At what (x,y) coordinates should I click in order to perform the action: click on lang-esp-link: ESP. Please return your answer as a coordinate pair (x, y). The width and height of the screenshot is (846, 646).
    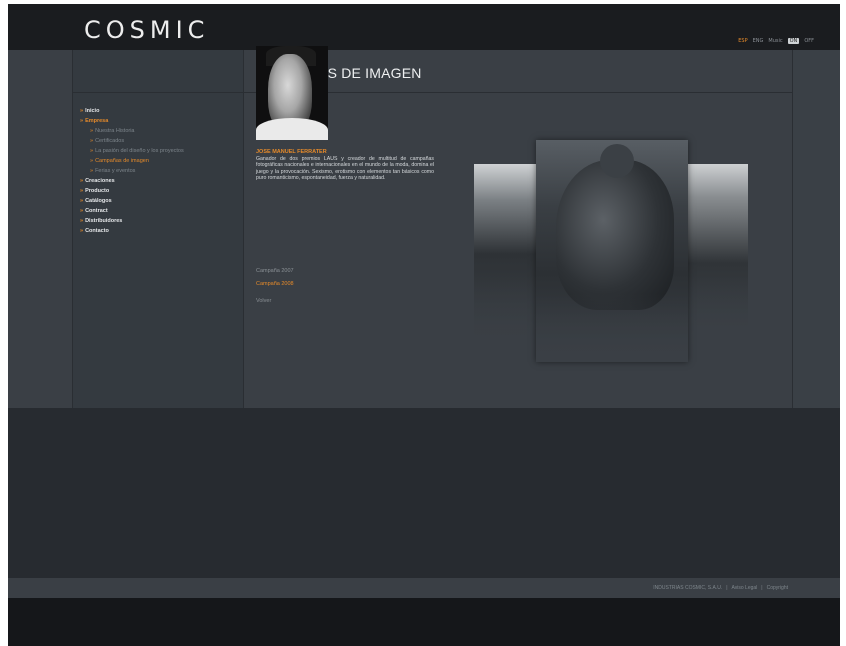
    Looking at the image, I should click on (742, 41).